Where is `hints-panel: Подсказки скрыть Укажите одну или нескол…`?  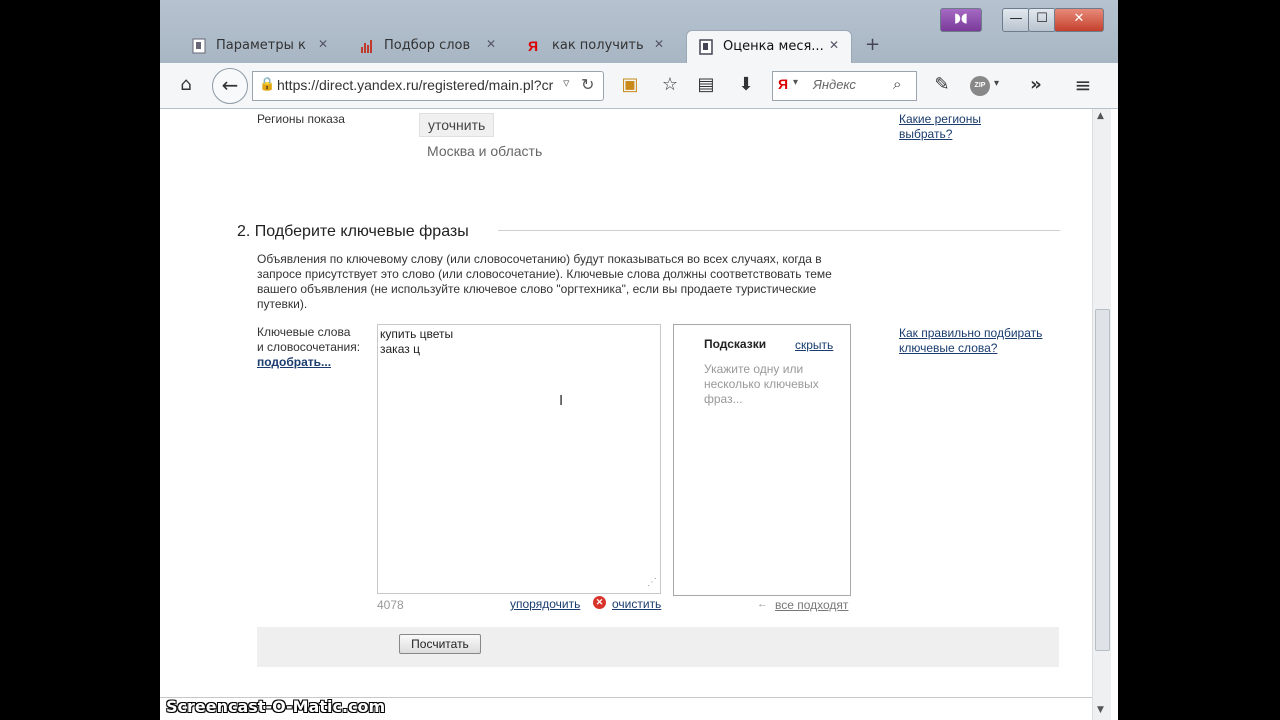 hints-panel: Подсказки скрыть Укажите одну или нескол… is located at coordinates (762, 460).